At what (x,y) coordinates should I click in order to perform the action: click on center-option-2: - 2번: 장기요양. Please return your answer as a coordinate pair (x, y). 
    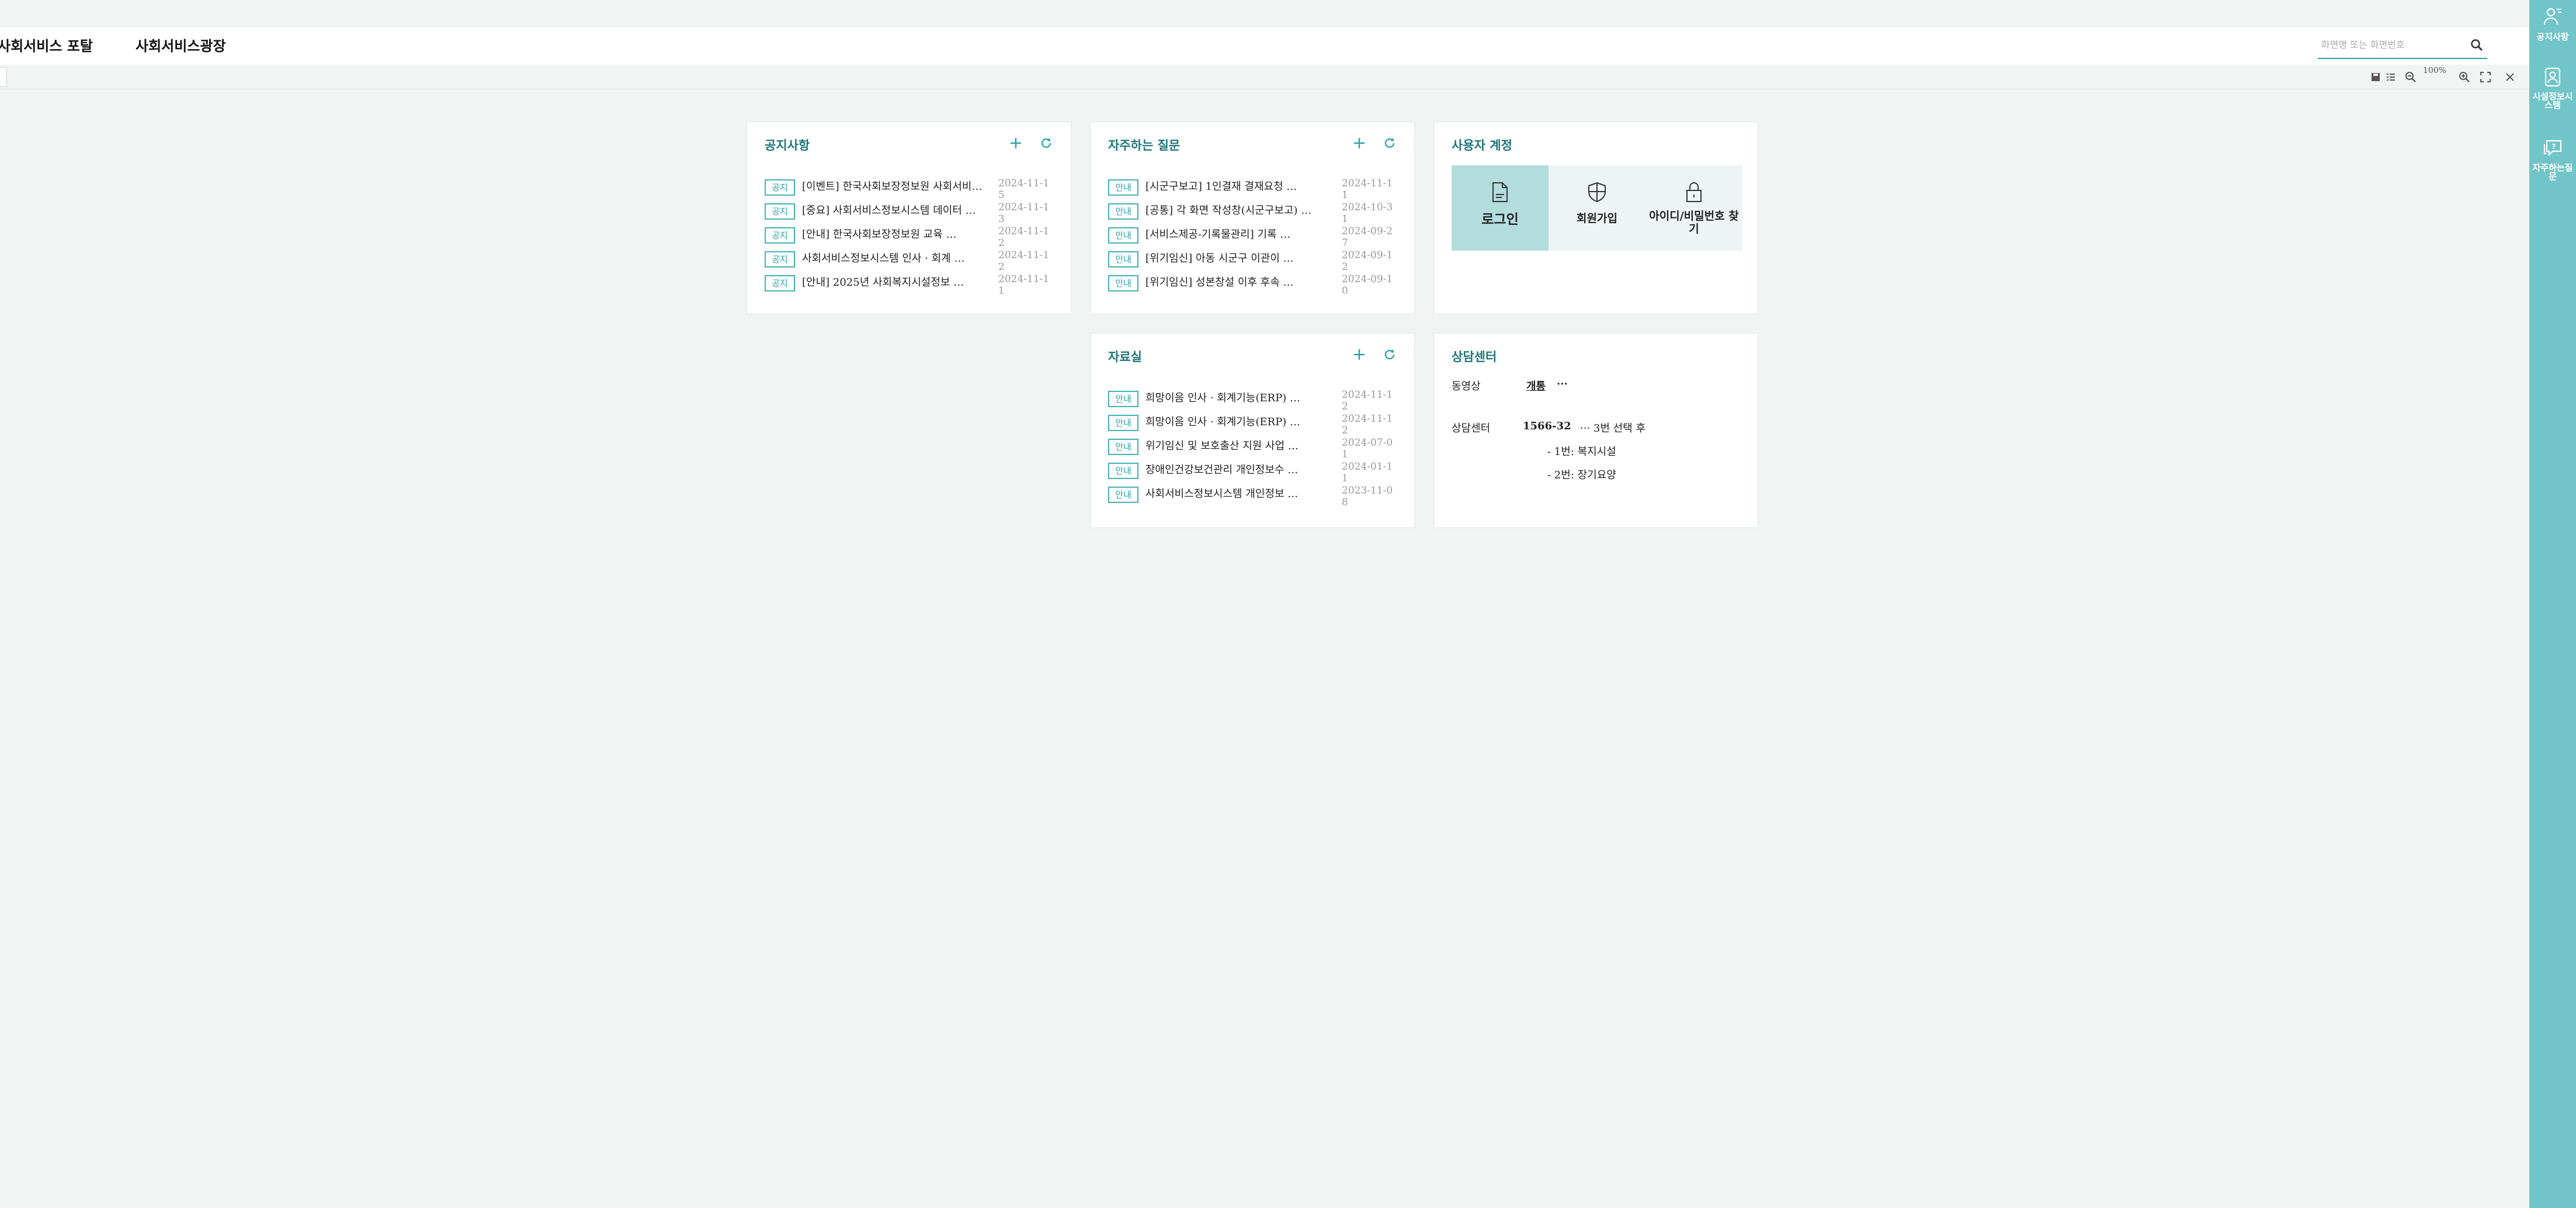
    Looking at the image, I should click on (1581, 475).